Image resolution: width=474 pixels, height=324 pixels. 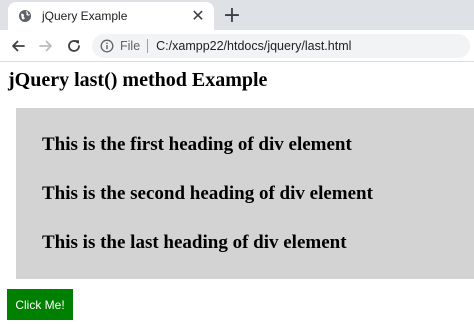 I want to click on close-icon: ✕, so click(x=198, y=16).